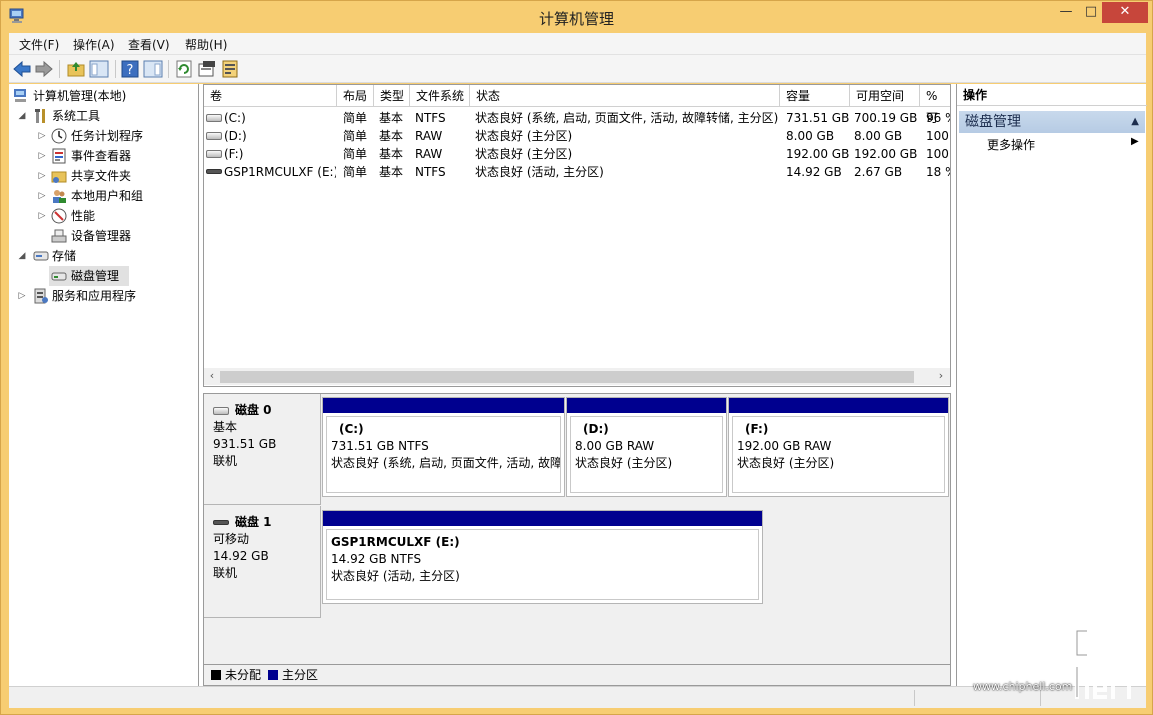 The height and width of the screenshot is (715, 1153). I want to click on scrollbar-thumb, so click(567, 377).